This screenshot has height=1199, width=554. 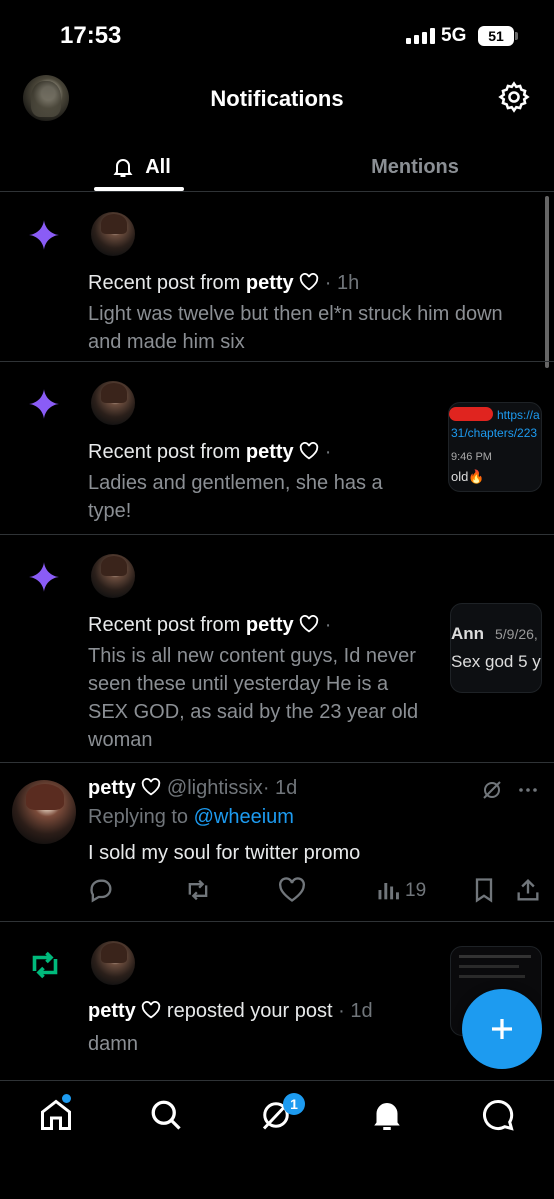 What do you see at coordinates (528, 890) in the screenshot?
I see `share-icon` at bounding box center [528, 890].